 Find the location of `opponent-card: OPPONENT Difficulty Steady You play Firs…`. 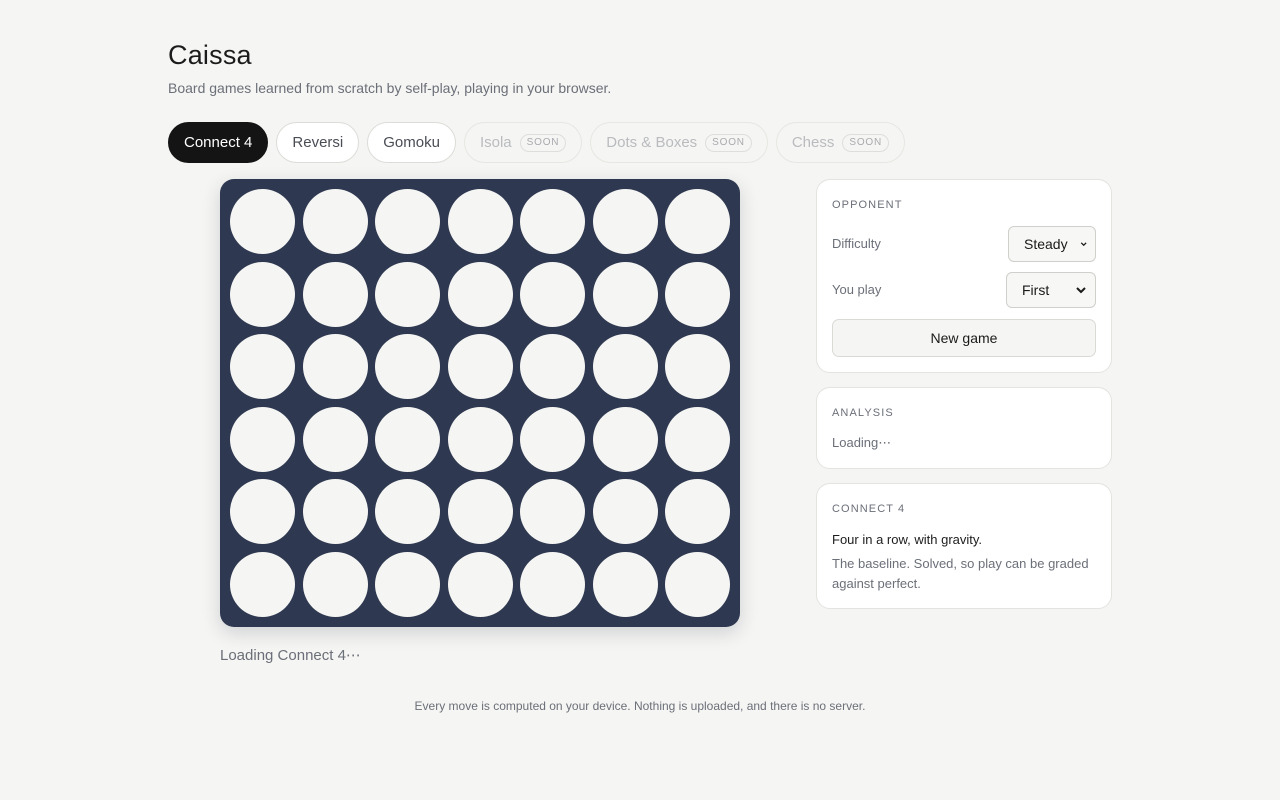

opponent-card: OPPONENT Difficulty Steady You play Firs… is located at coordinates (964, 276).